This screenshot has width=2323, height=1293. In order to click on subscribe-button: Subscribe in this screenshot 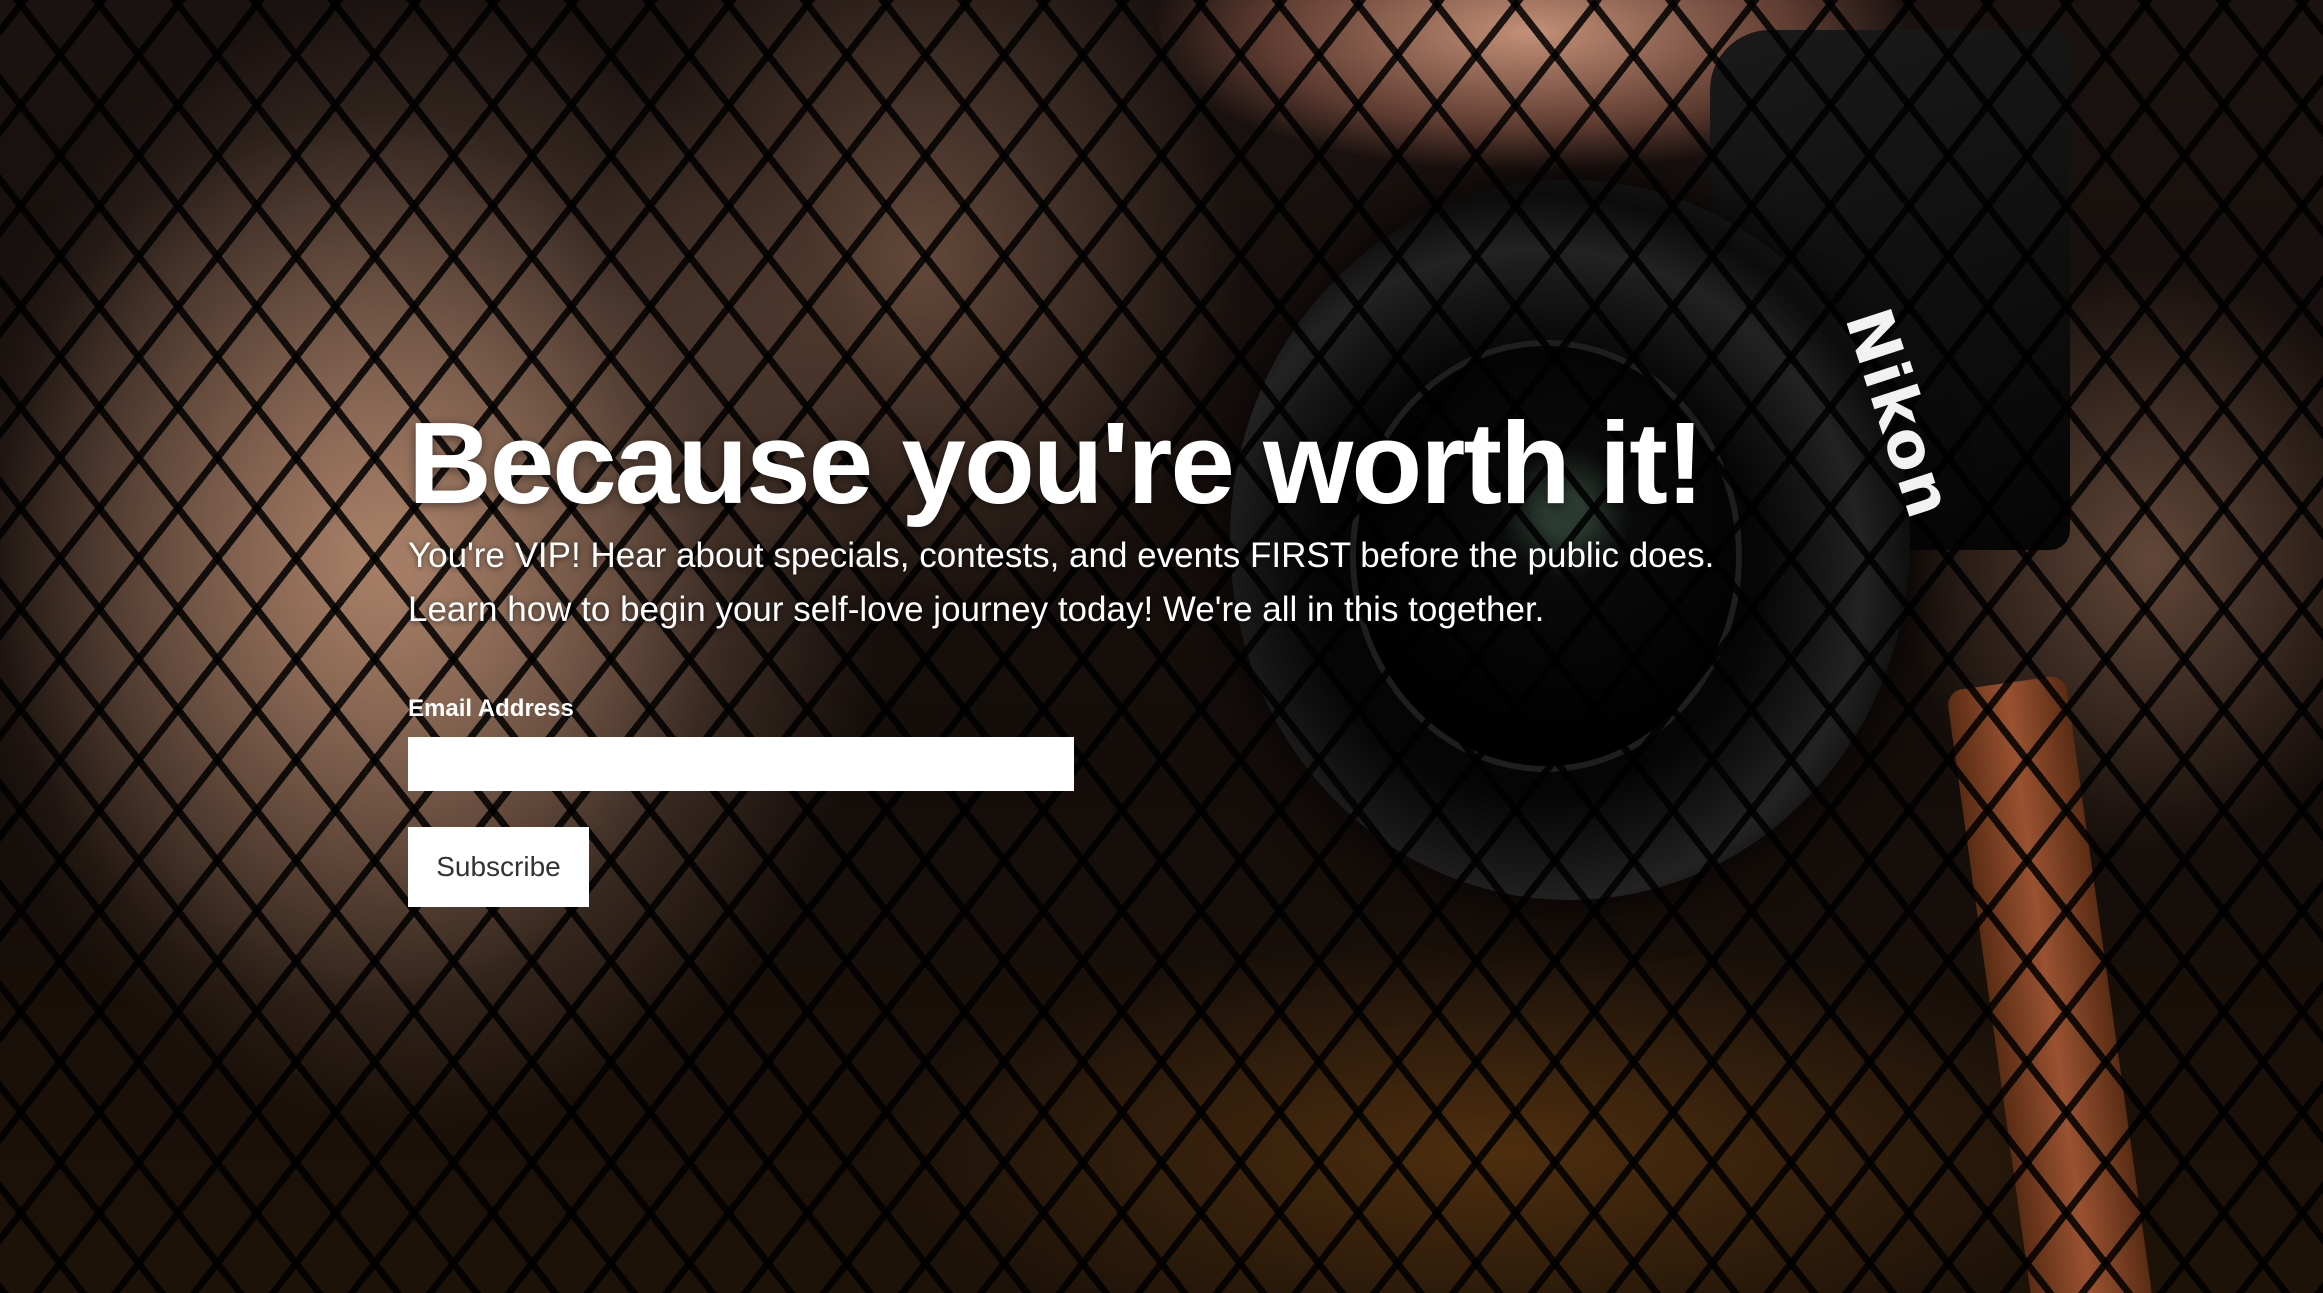, I will do `click(498, 867)`.